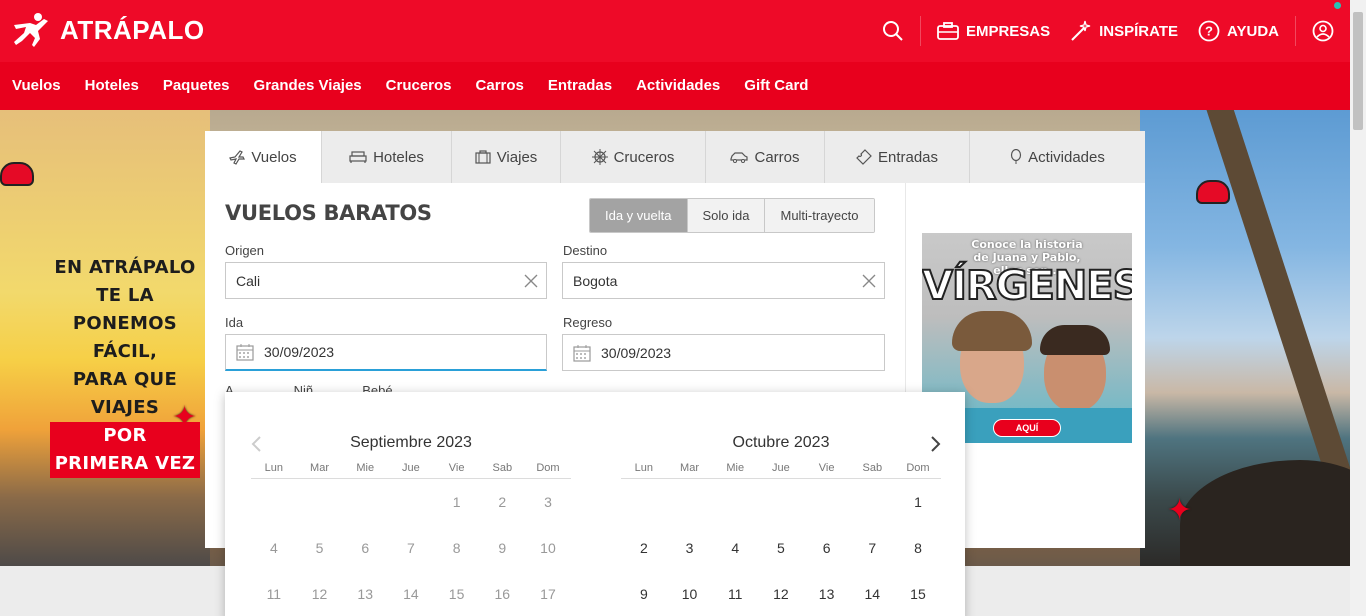 Image resolution: width=1366 pixels, height=616 pixels. Describe the element at coordinates (386, 280) in the screenshot. I see `origin-field: Cali` at that location.